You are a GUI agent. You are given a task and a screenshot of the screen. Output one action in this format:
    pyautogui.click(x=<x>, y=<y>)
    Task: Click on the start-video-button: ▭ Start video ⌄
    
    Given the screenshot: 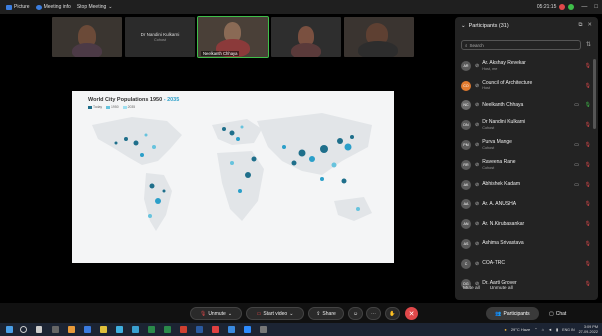 What is the action you would take?
    pyautogui.click(x=275, y=313)
    